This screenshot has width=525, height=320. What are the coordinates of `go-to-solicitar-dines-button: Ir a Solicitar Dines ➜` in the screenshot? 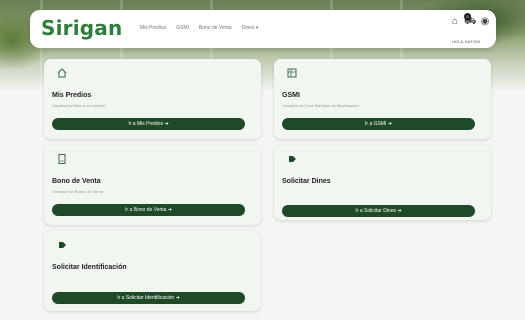 It's located at (378, 211).